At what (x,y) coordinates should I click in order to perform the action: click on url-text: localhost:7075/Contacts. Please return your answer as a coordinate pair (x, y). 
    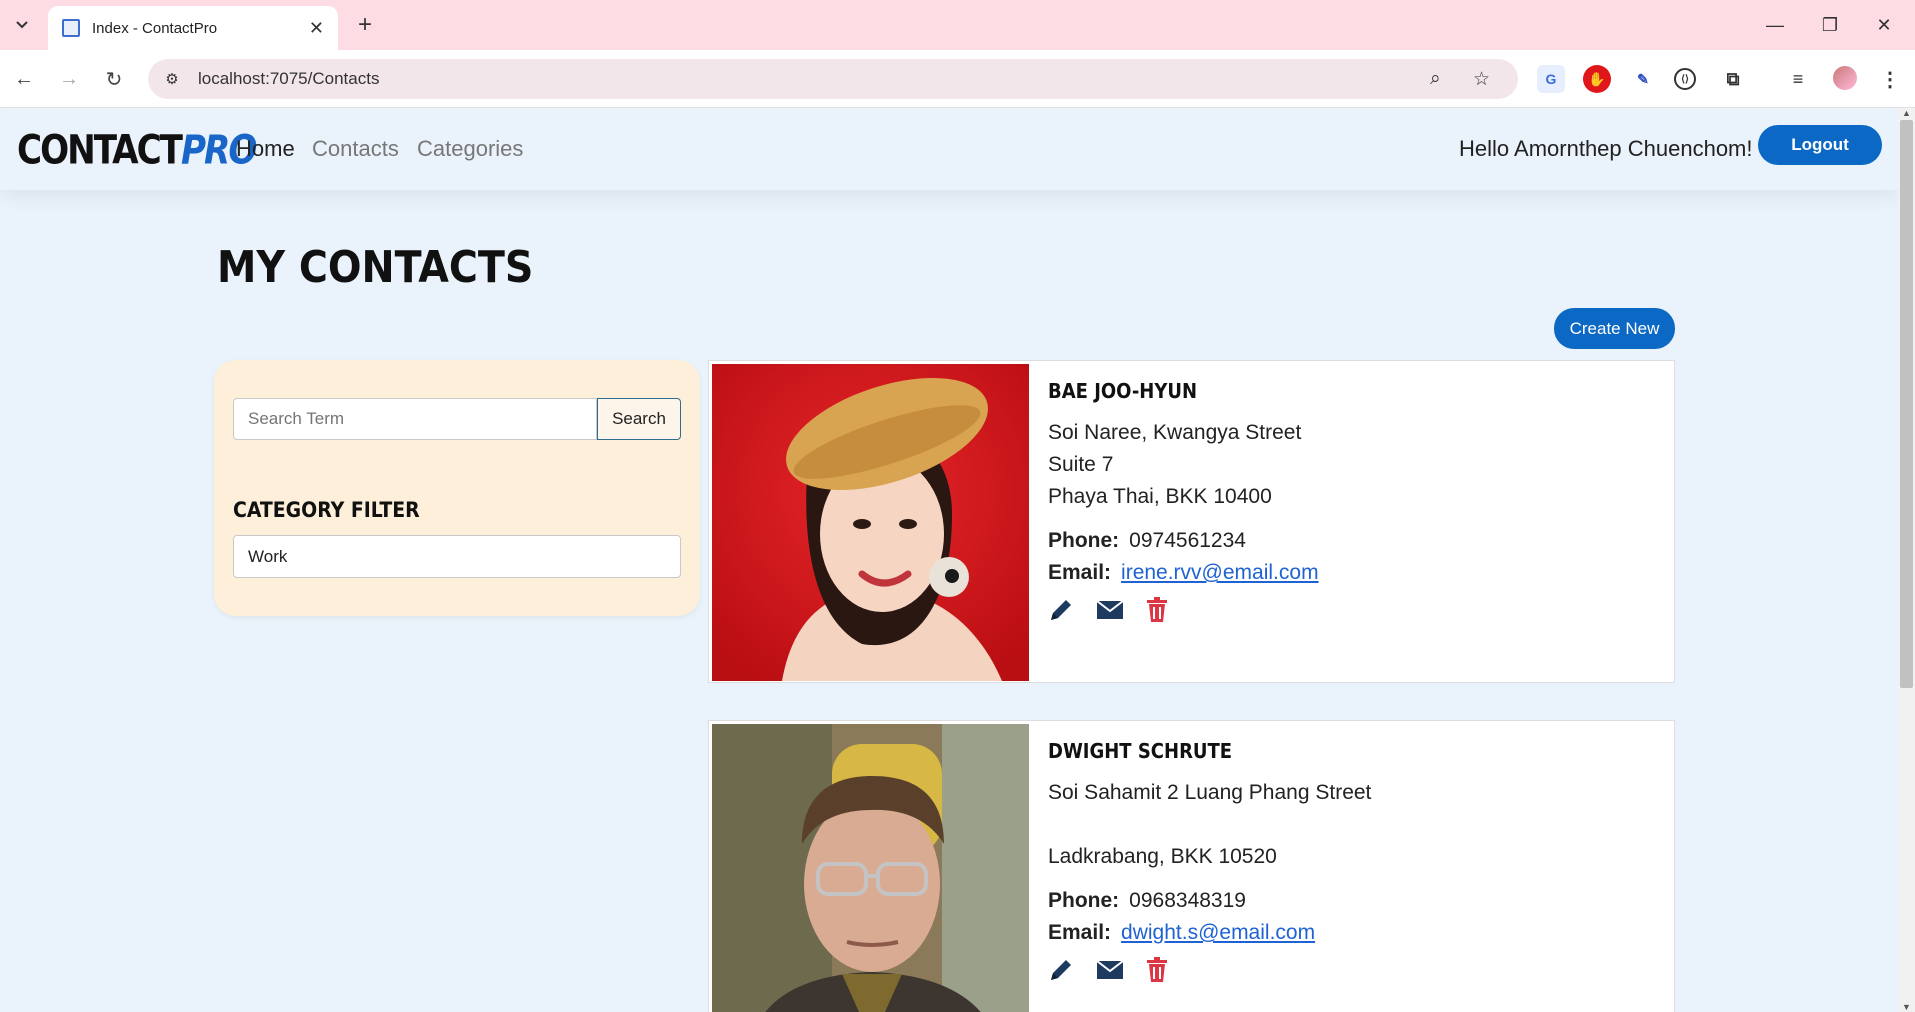
    Looking at the image, I should click on (289, 78).